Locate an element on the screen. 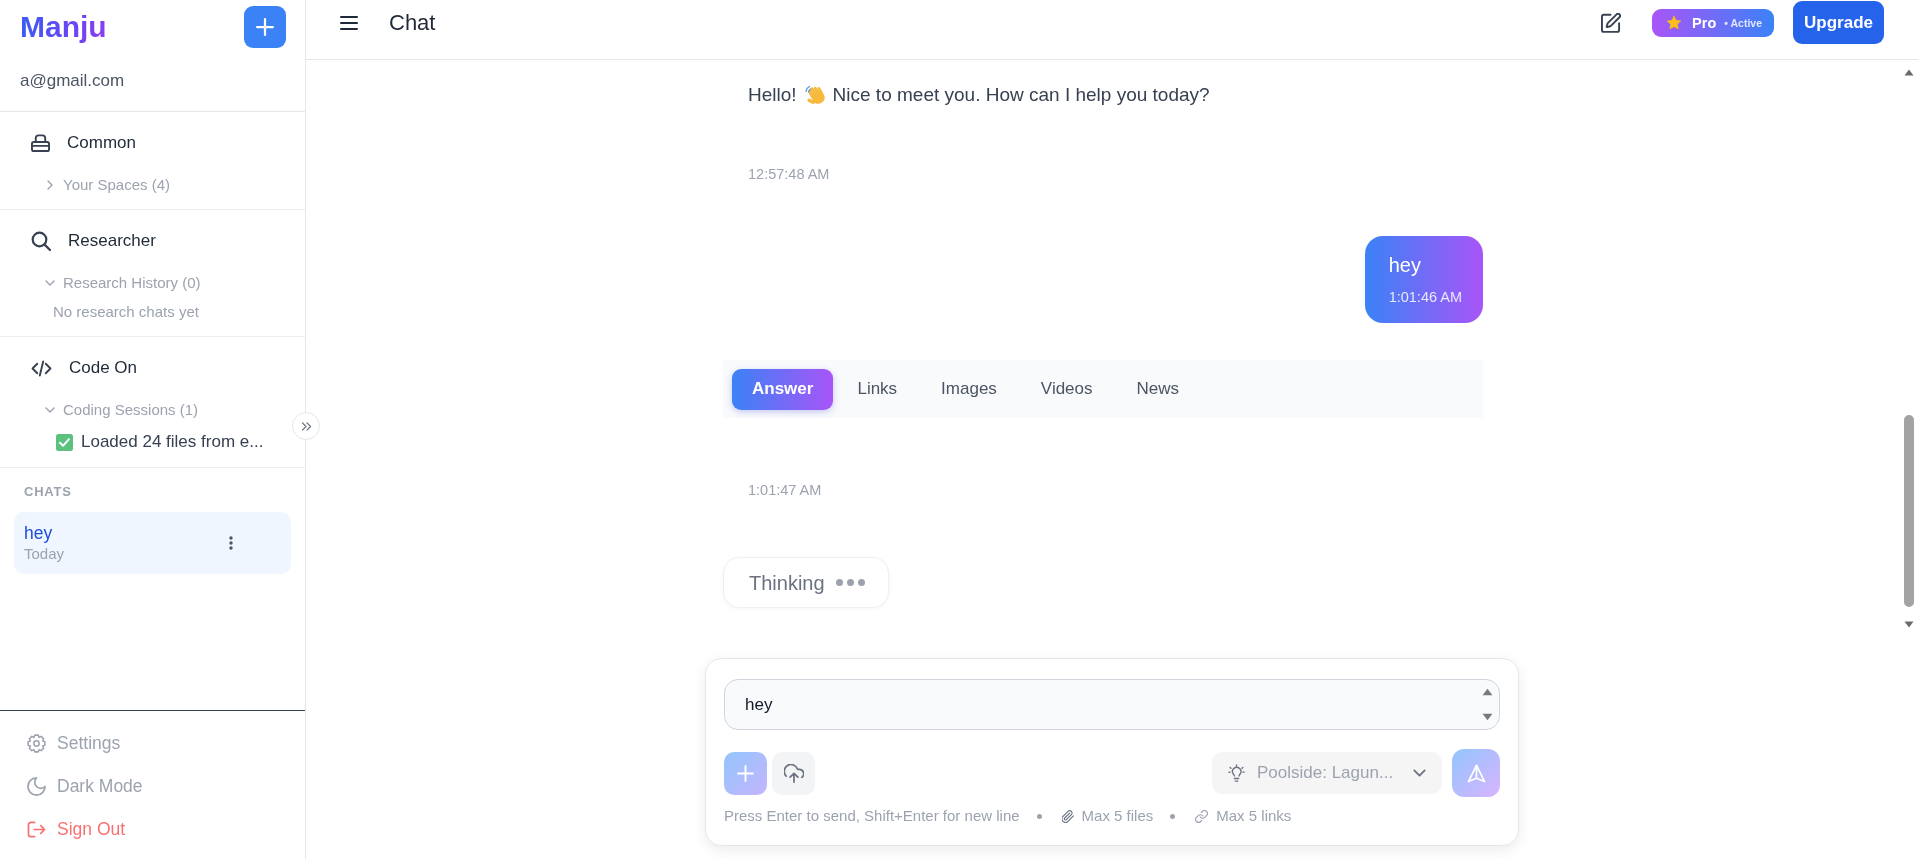  star-icon is located at coordinates (1674, 22).